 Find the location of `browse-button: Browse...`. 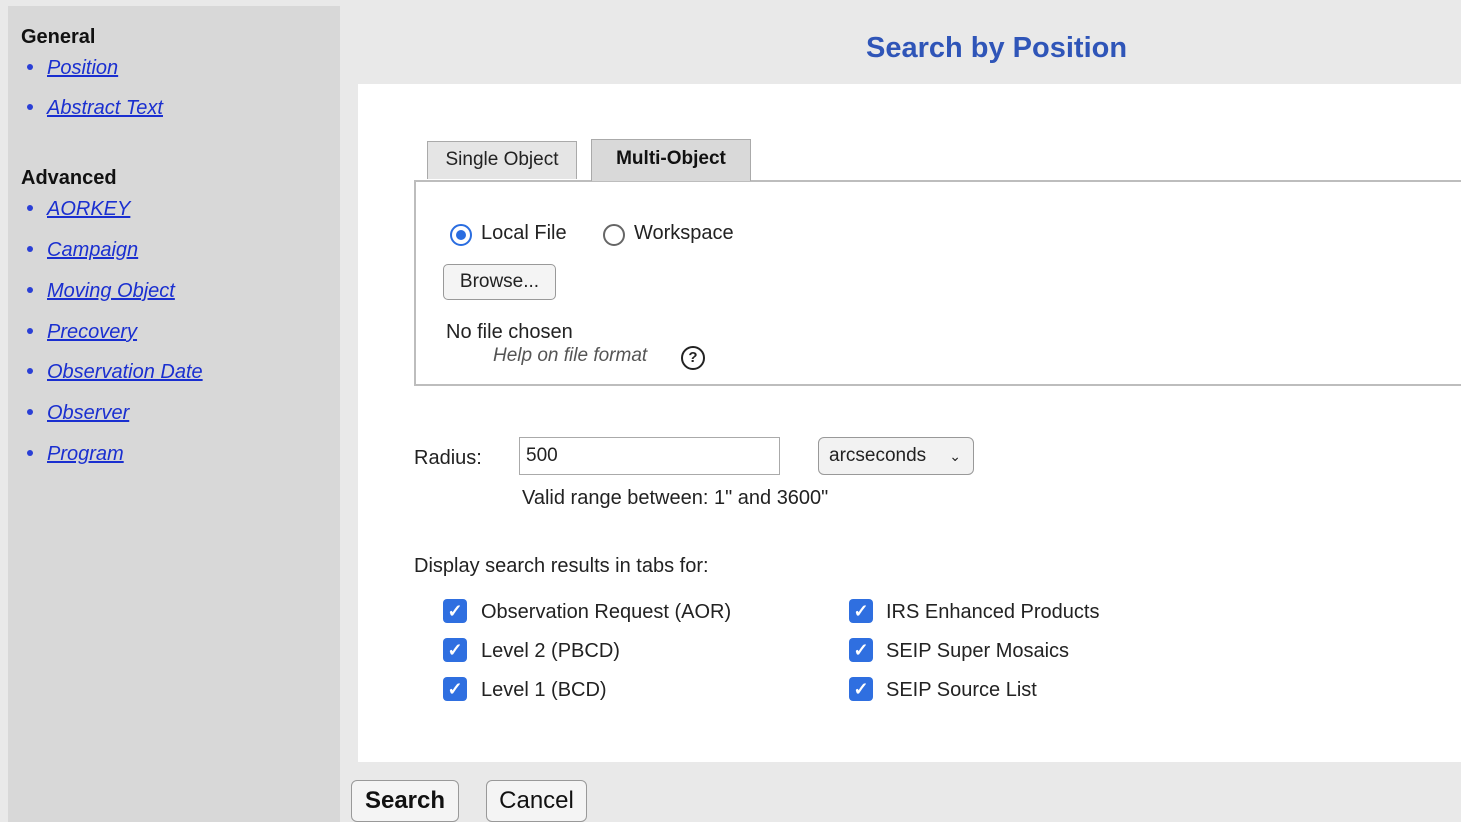

browse-button: Browse... is located at coordinates (499, 282).